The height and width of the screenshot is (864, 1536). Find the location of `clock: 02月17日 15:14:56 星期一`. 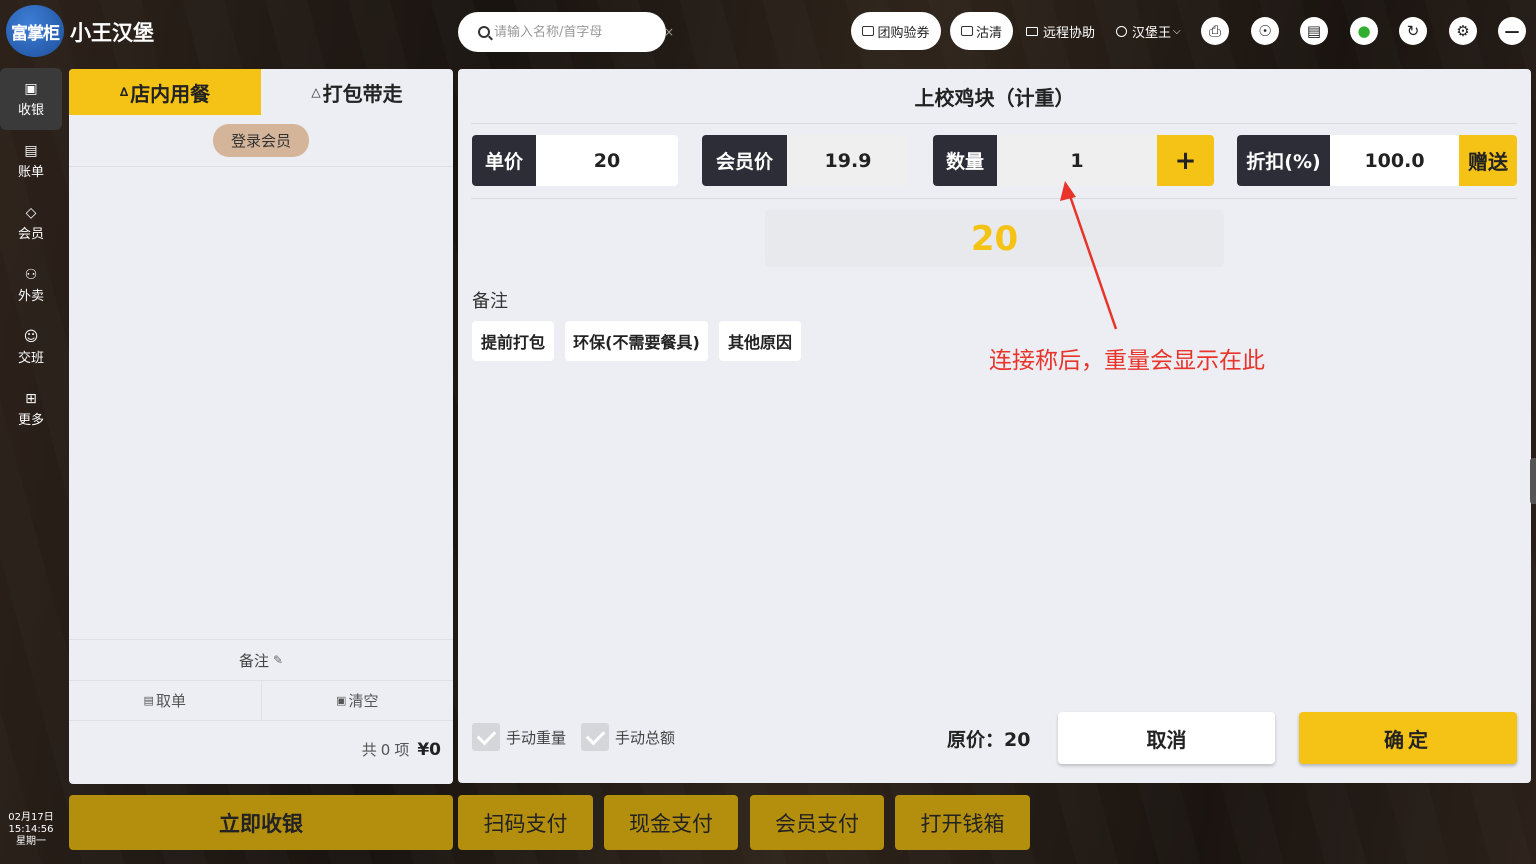

clock: 02月17日 15:14:56 星期一 is located at coordinates (31, 830).